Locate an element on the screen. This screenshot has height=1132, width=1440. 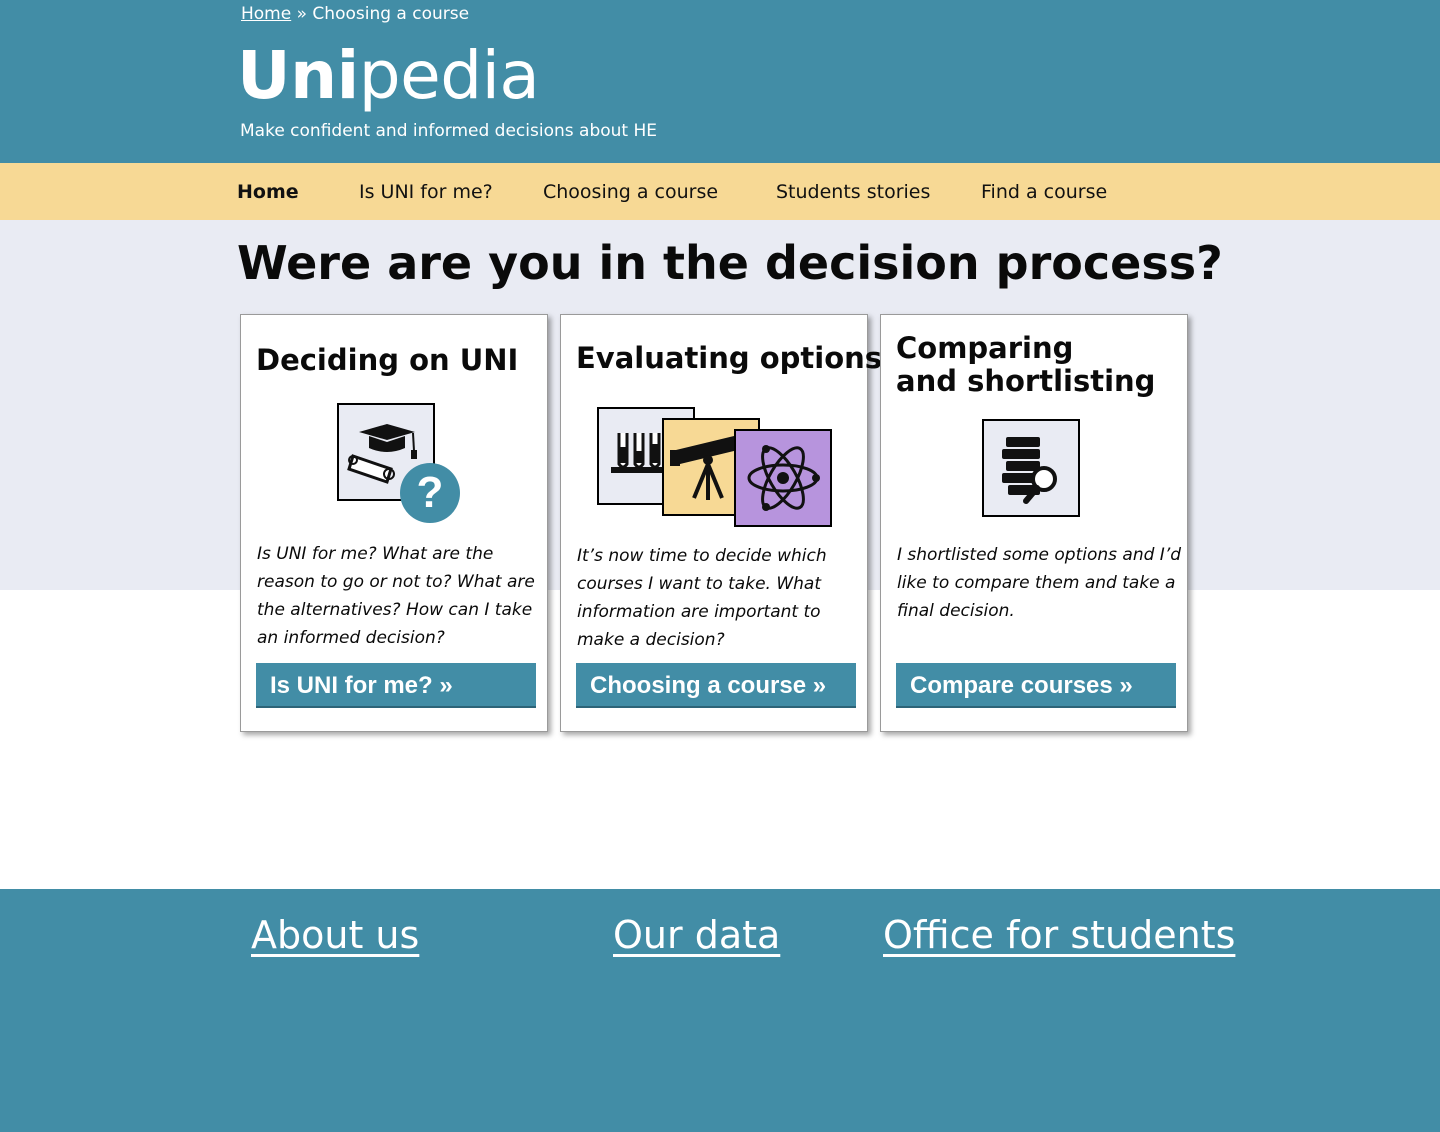
books-magnifier-icon is located at coordinates (1031, 468).